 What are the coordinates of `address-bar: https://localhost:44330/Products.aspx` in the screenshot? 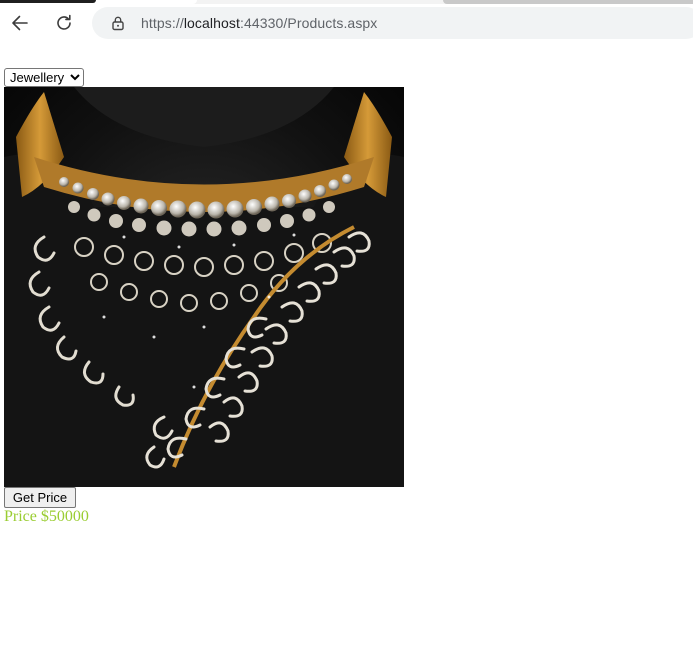 It's located at (392, 23).